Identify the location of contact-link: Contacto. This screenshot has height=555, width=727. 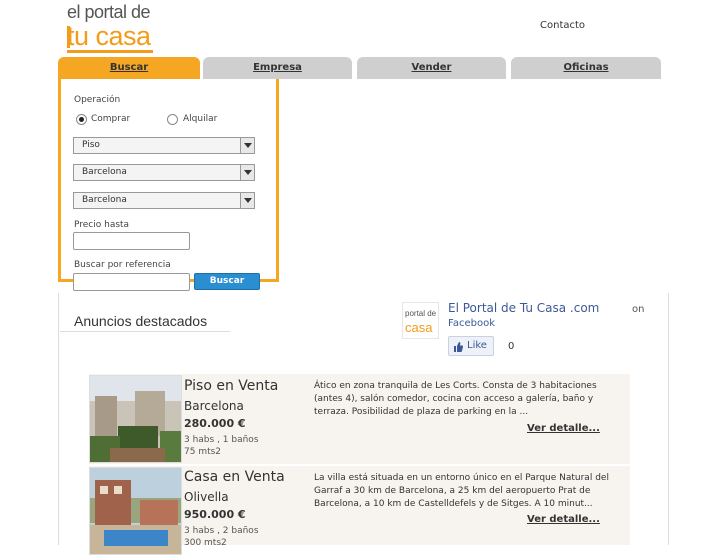
(562, 25).